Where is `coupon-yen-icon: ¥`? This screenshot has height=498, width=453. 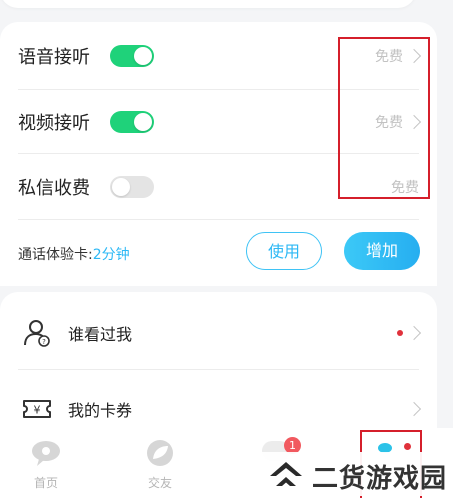
coupon-yen-icon: ¥ is located at coordinates (37, 409).